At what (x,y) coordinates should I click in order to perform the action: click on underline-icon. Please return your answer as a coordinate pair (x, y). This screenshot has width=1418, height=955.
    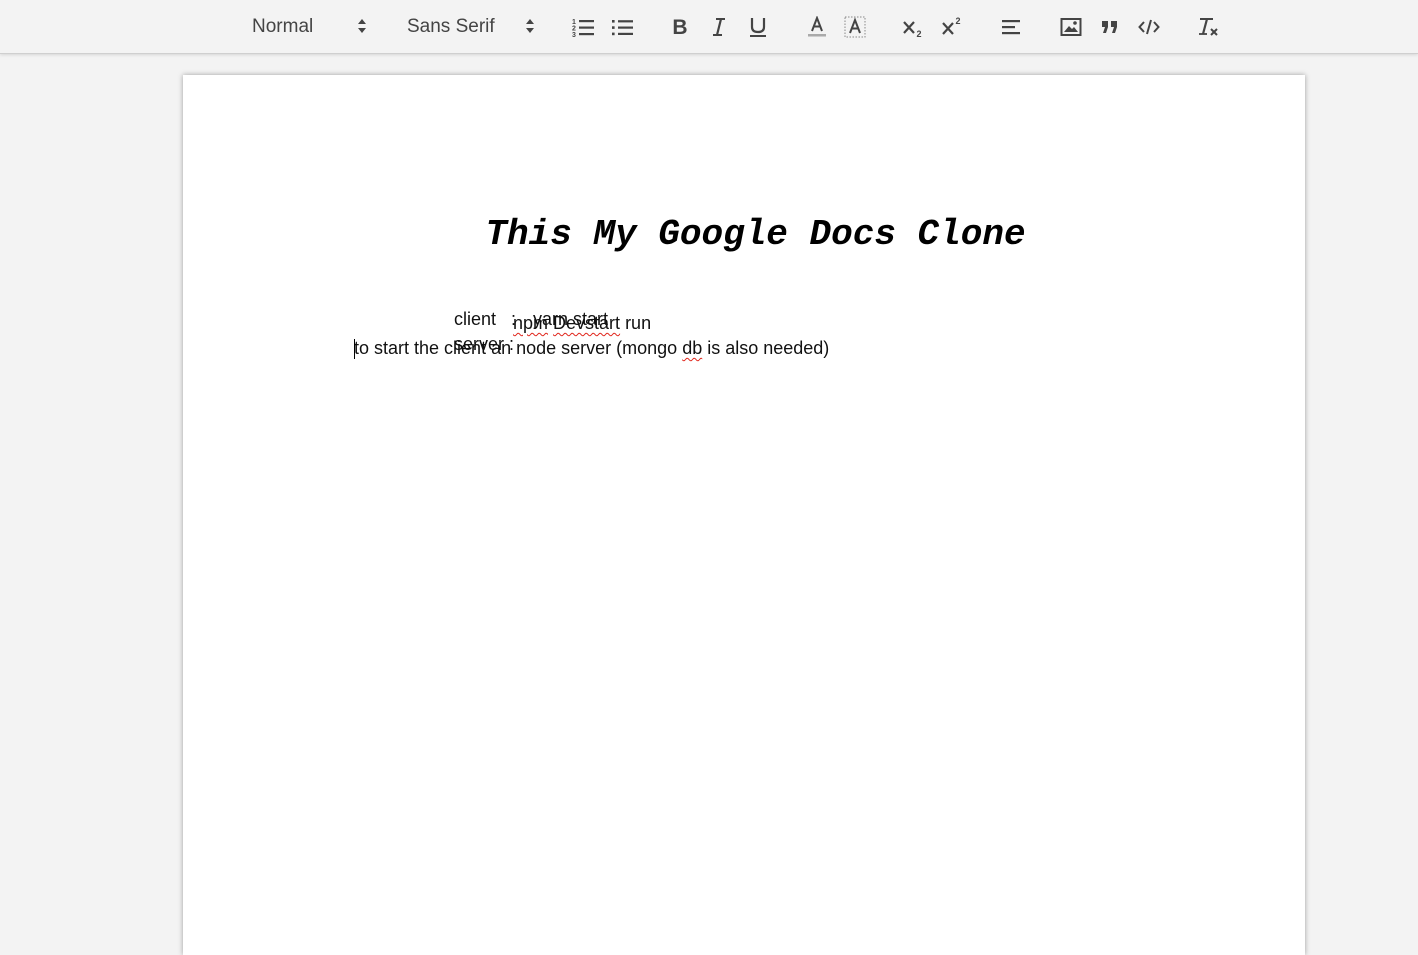
    Looking at the image, I should click on (758, 27).